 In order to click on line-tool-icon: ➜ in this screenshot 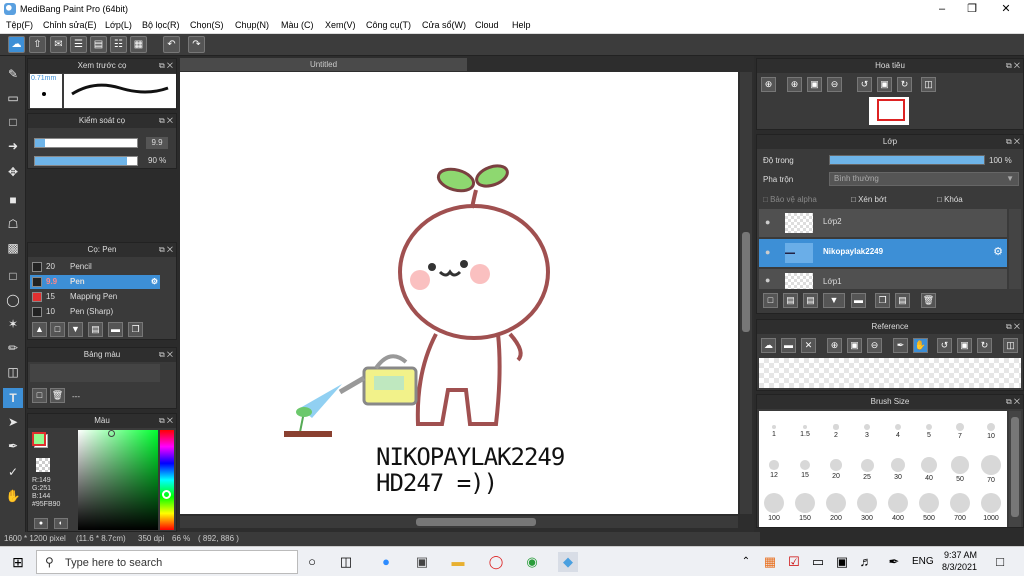, I will do `click(13, 146)`.